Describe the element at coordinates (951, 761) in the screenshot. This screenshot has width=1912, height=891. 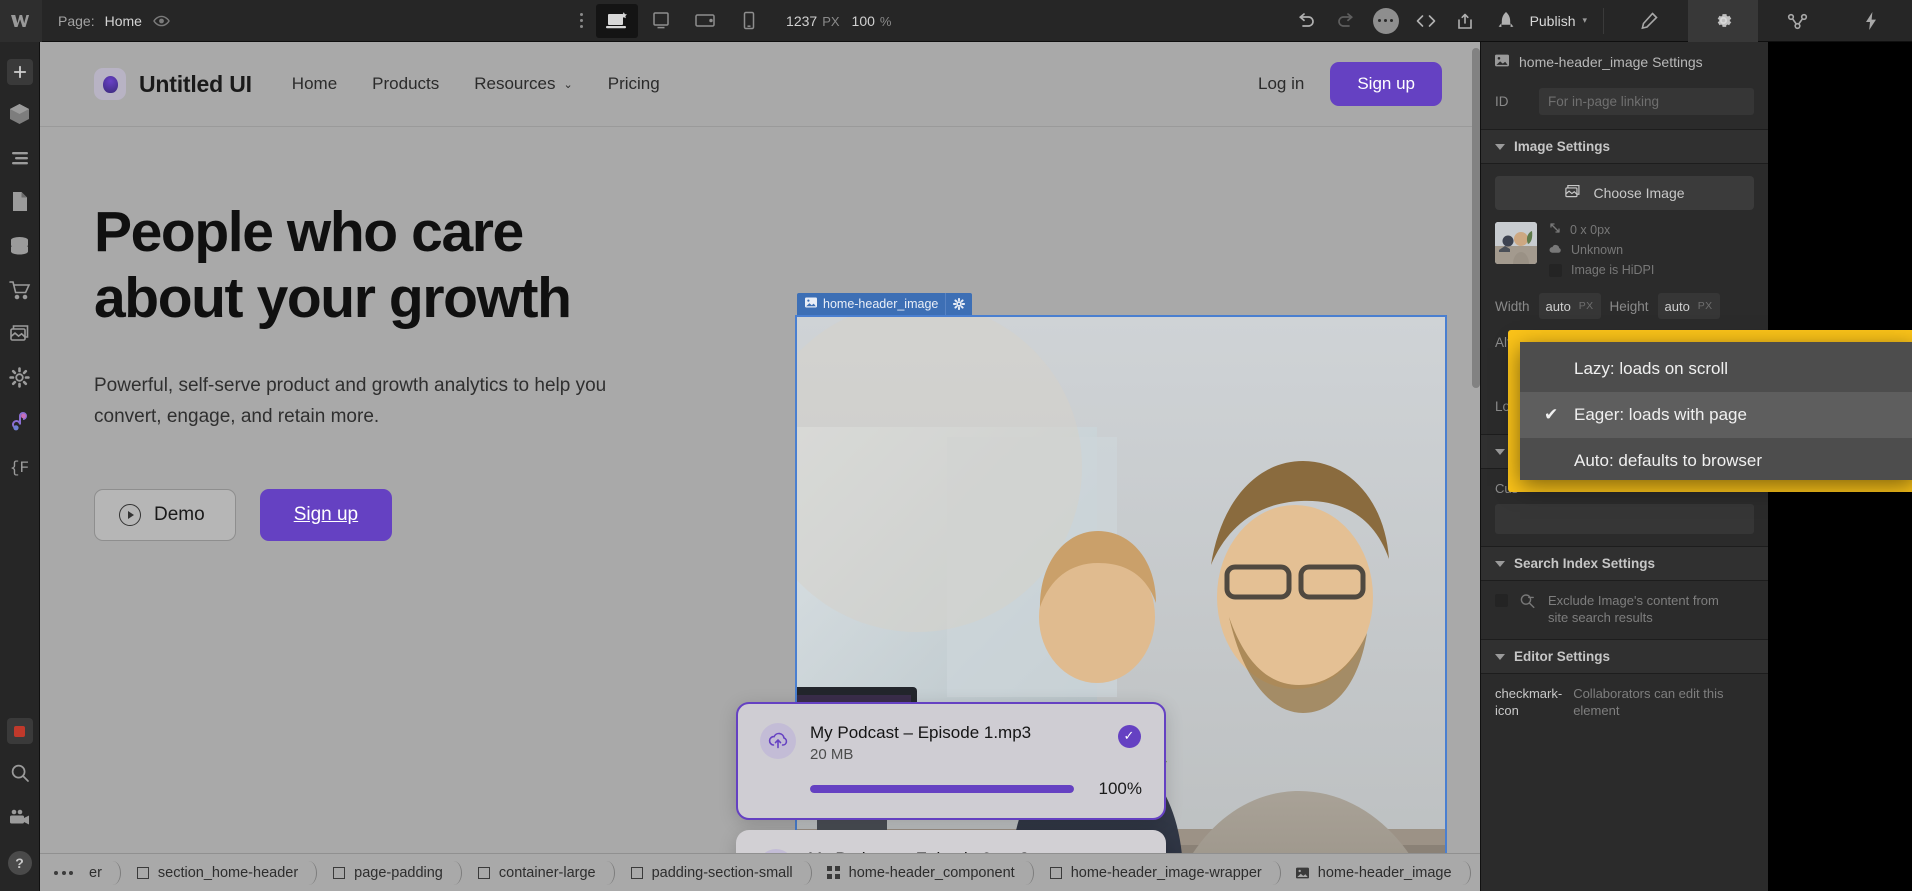
I see `upload-card: My Podcast – Episode 1.mp3 20 MB ✓ 100%` at that location.